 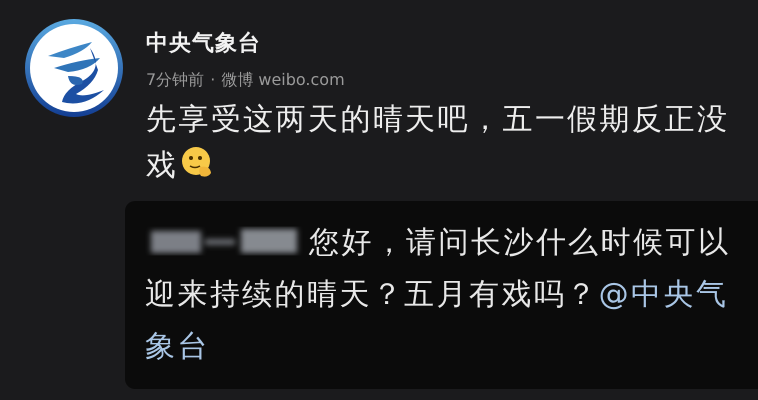 I want to click on avatar-logo-icon, so click(x=74, y=68).